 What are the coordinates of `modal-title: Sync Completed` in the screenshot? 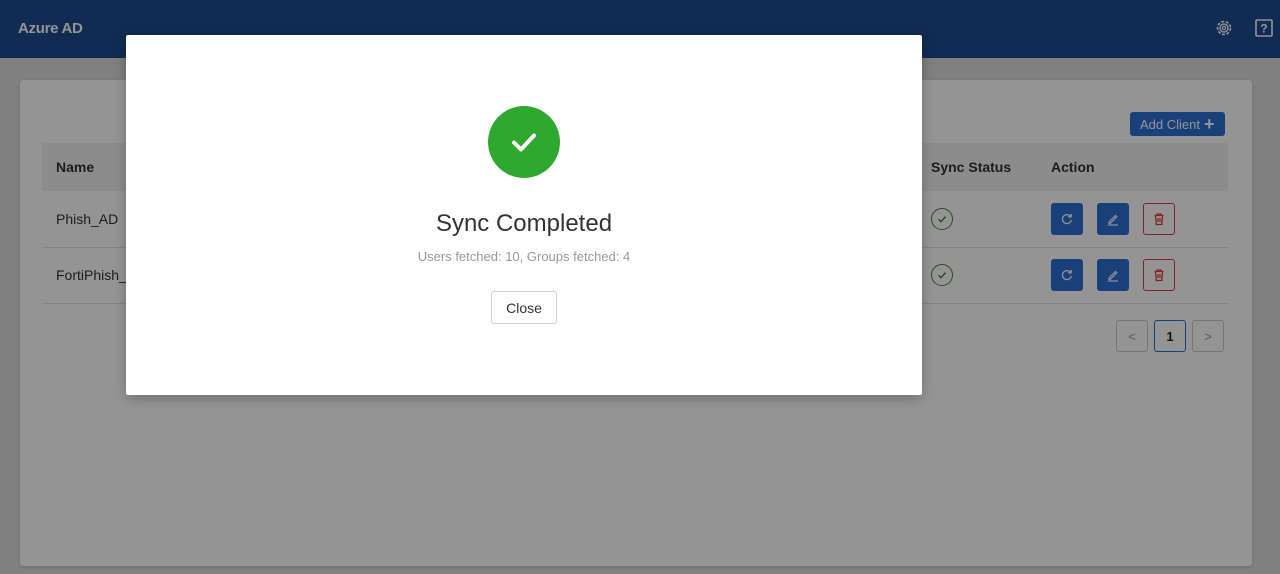 It's located at (524, 223).